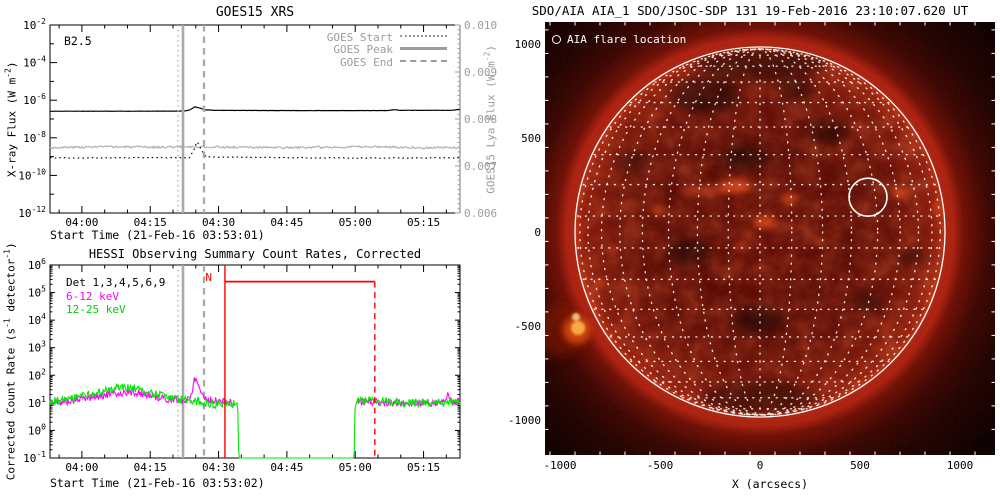  I want to click on hessi-legend-12-25kev: 12-25 keV, so click(96, 309).